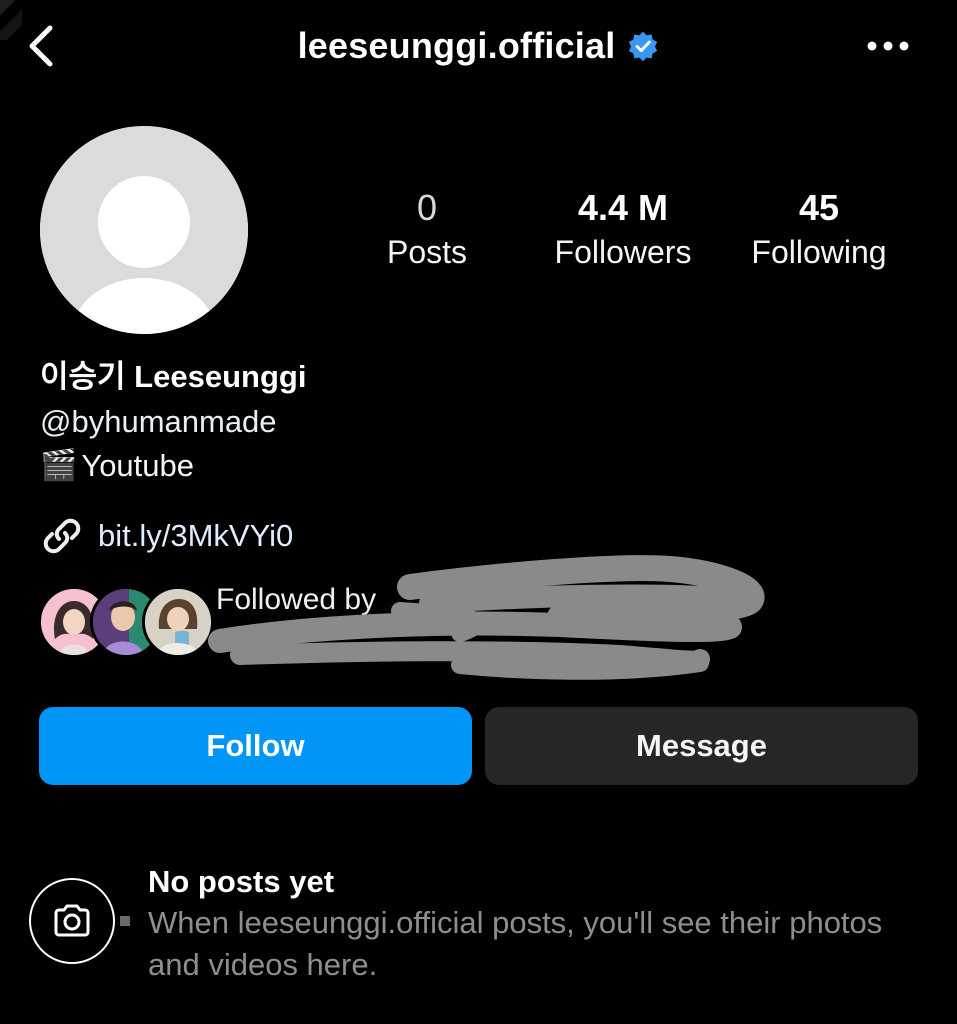 The width and height of the screenshot is (957, 1024). Describe the element at coordinates (819, 230) in the screenshot. I see `following-stat: 45 Following` at that location.